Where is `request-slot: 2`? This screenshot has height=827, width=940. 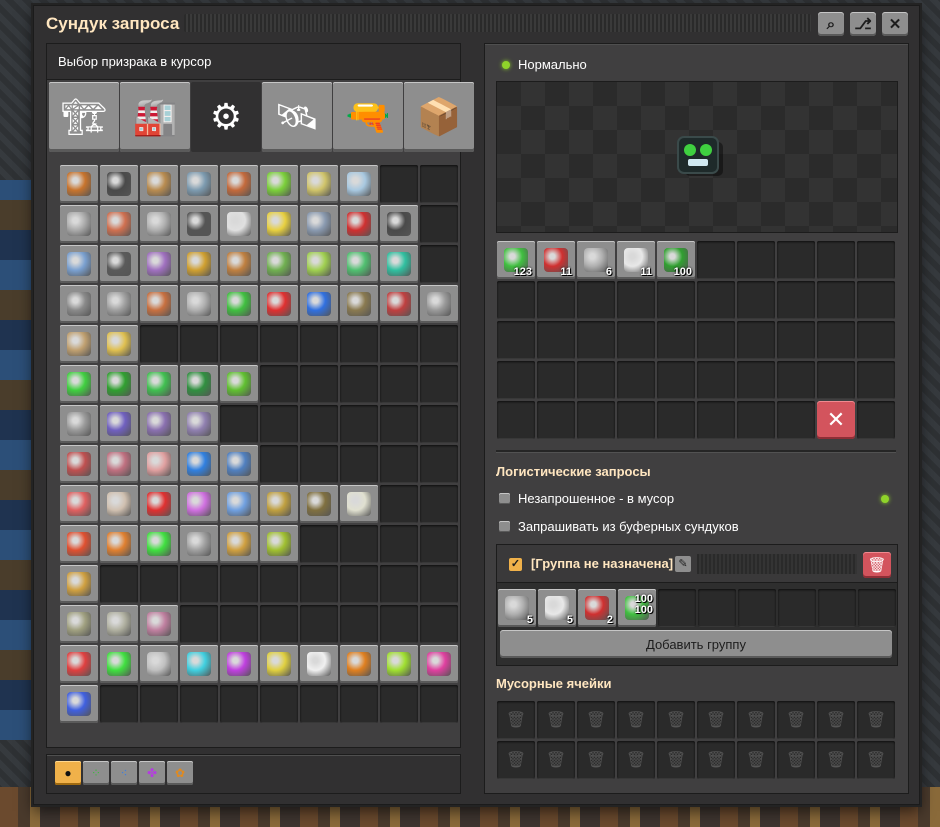
request-slot: 2 is located at coordinates (597, 608).